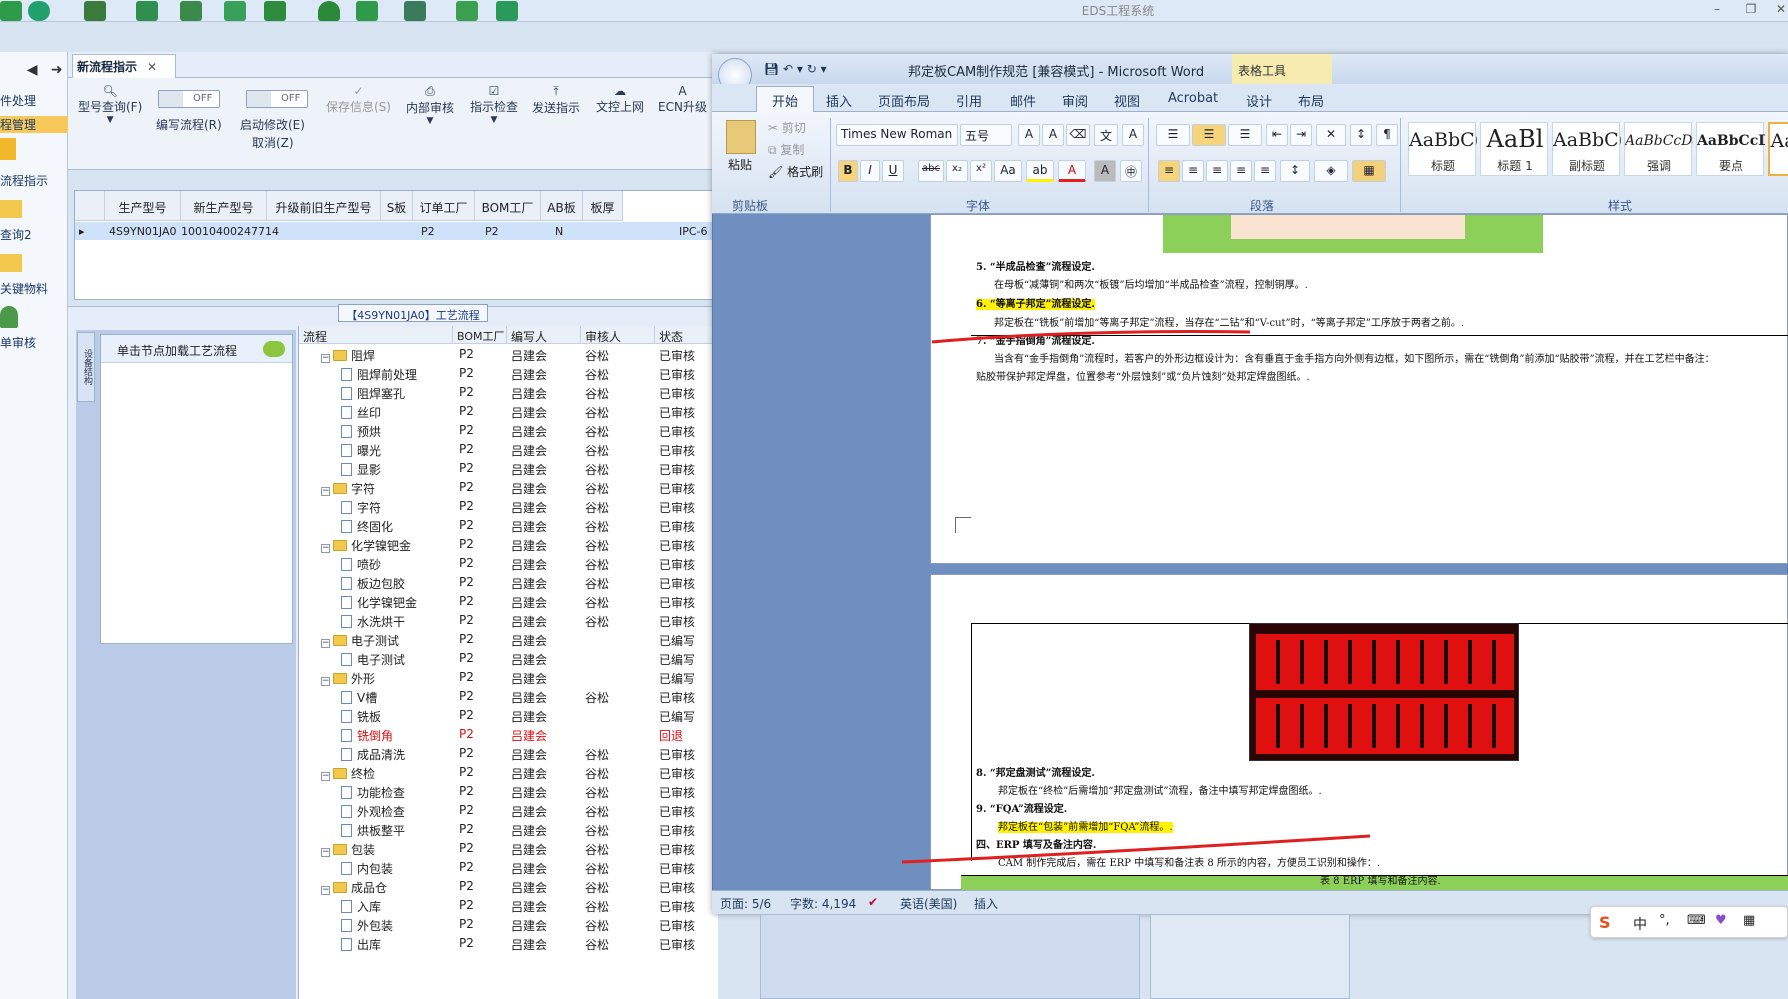 This screenshot has width=1788, height=999. I want to click on send-button: ⤒ 发送指示, so click(556, 100).